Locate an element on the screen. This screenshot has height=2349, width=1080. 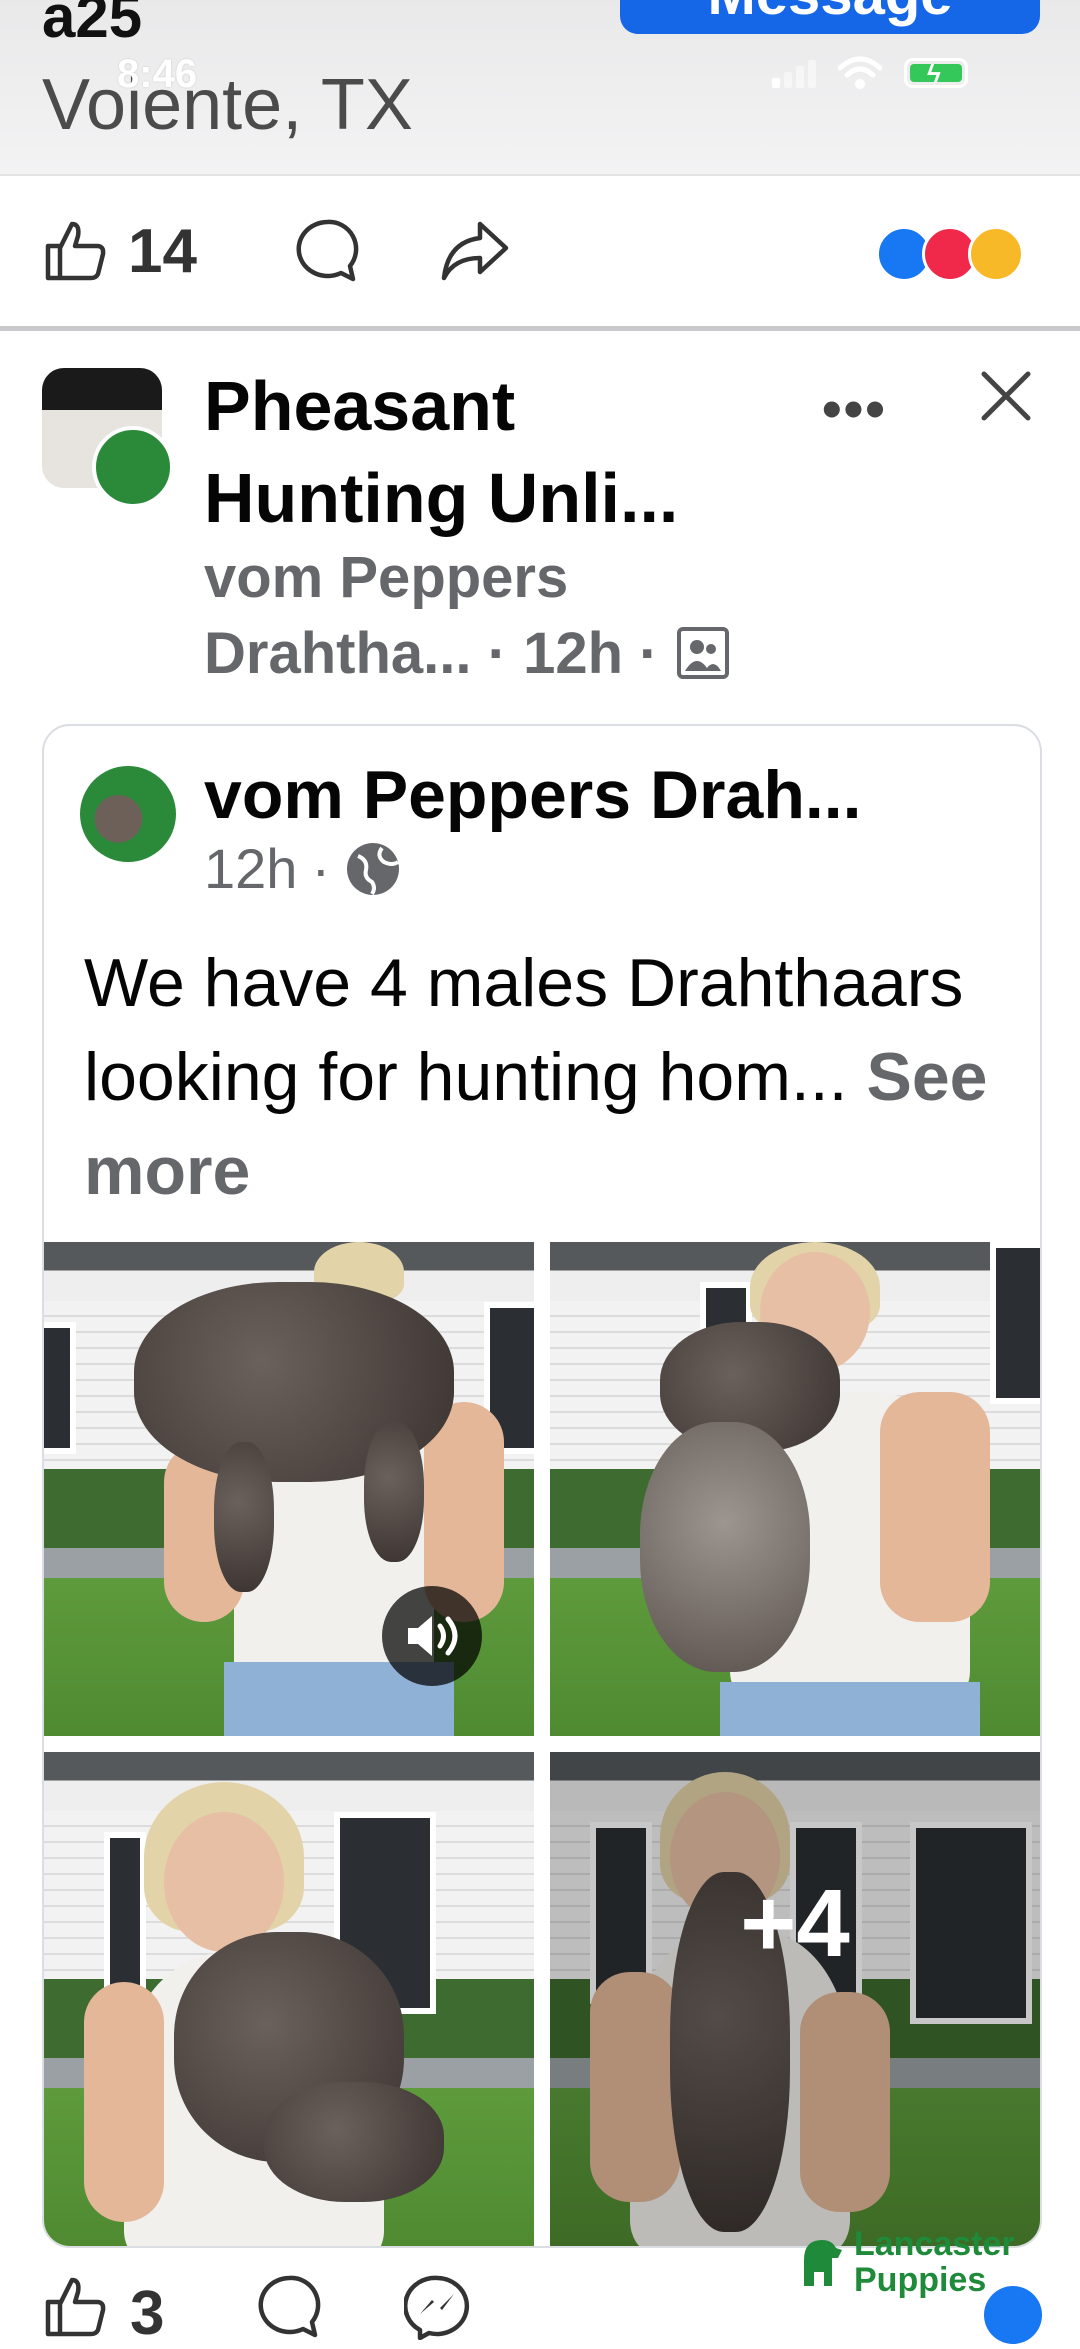
reaction-summary is located at coordinates (961, 256).